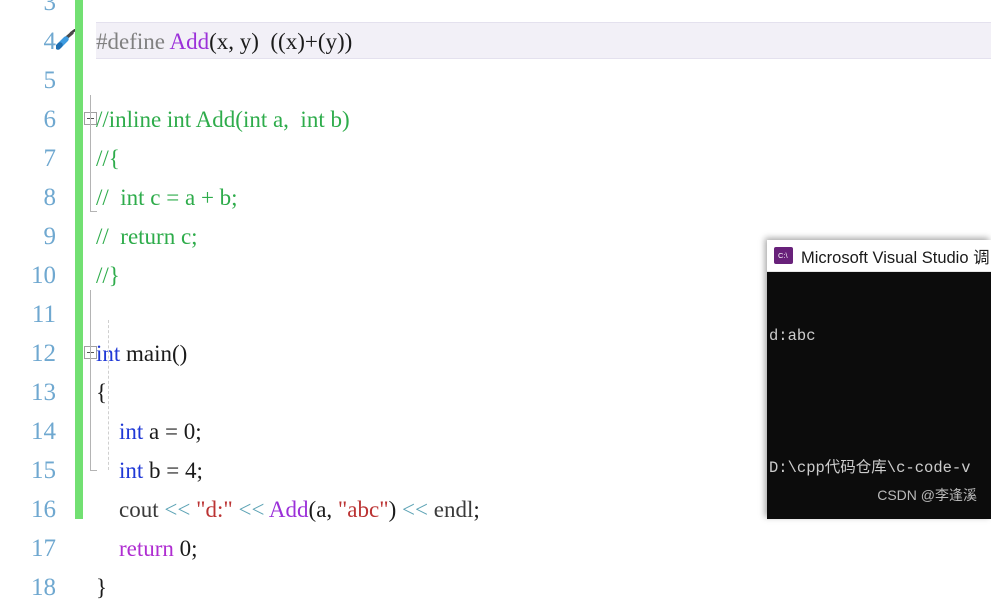 This screenshot has width=991, height=607. What do you see at coordinates (323, 509) in the screenshot?
I see `code-token: (a,` at bounding box center [323, 509].